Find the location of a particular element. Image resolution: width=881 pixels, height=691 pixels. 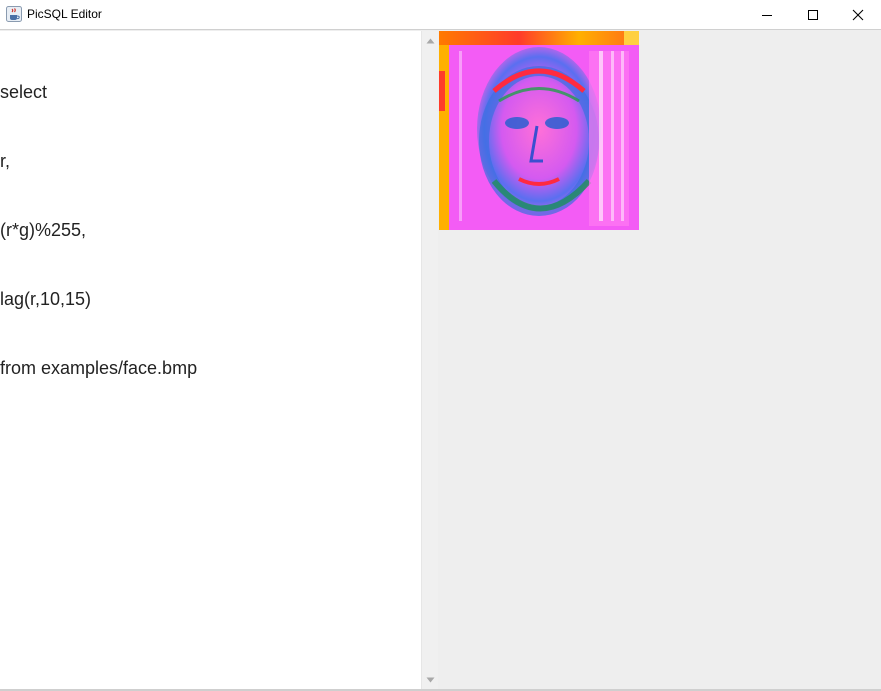

triangle-down-icon is located at coordinates (430, 680).